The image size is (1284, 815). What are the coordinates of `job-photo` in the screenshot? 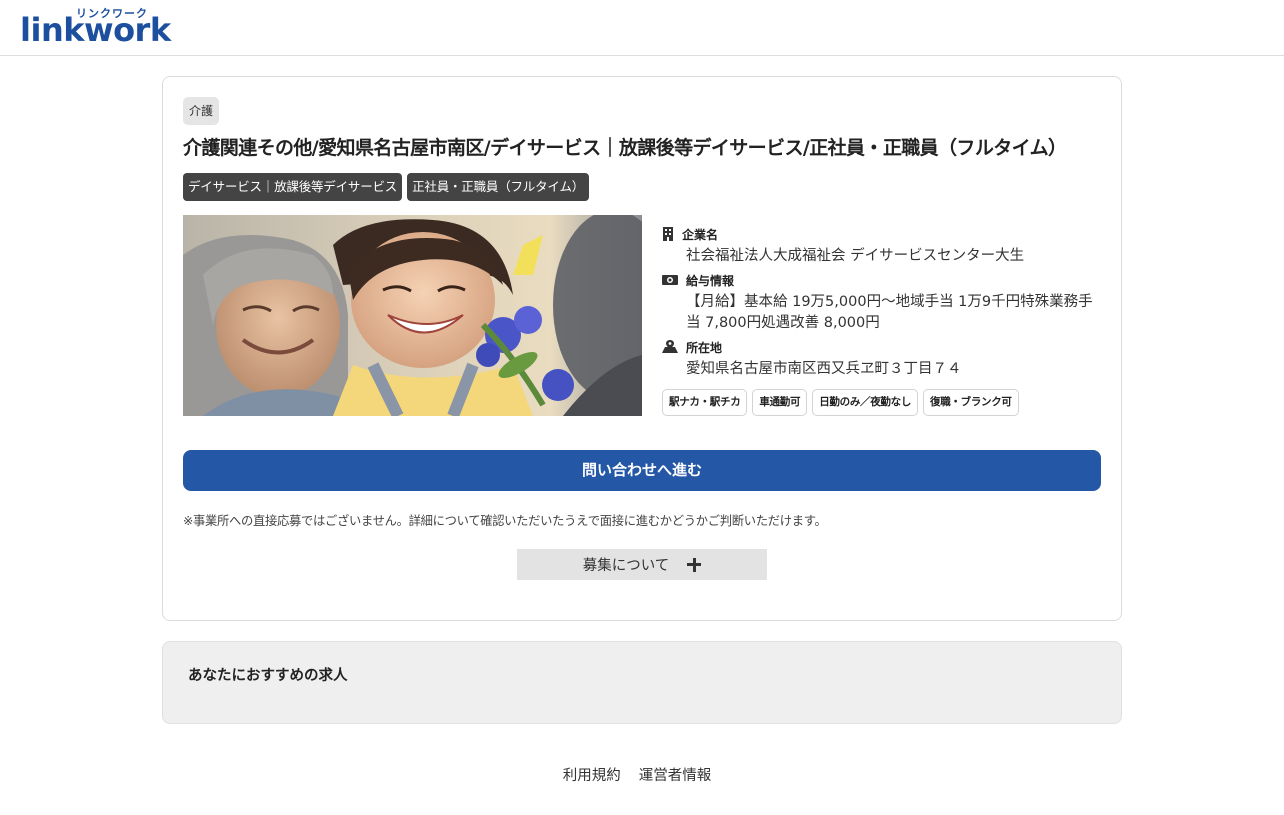 It's located at (412, 315).